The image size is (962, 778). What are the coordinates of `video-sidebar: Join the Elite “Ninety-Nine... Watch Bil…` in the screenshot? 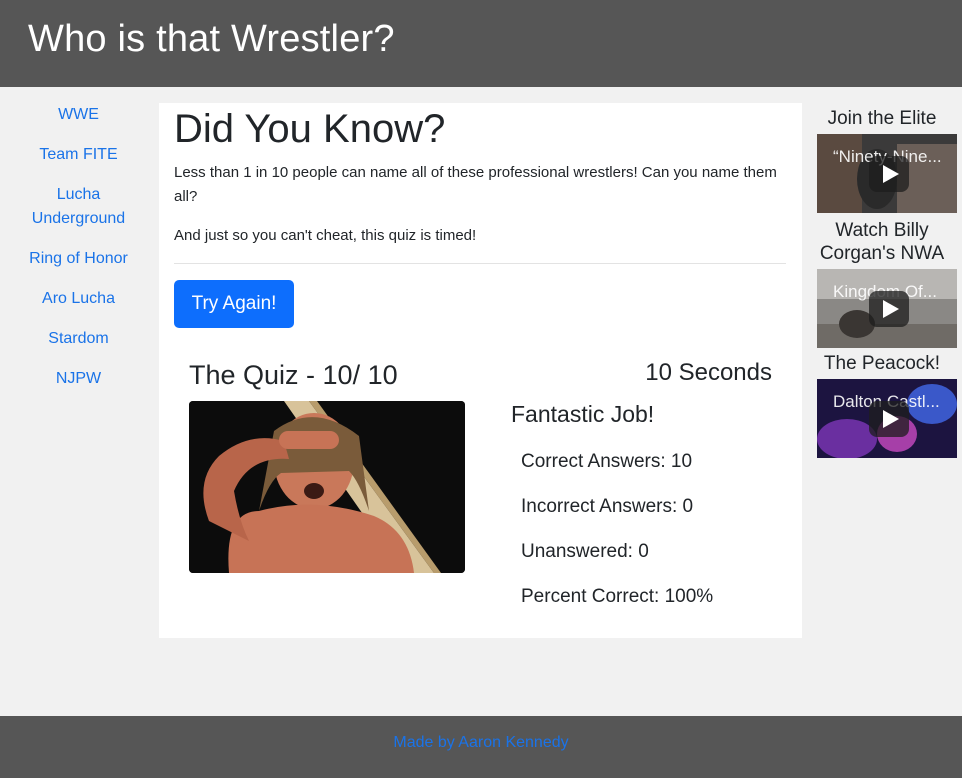 It's located at (884, 282).